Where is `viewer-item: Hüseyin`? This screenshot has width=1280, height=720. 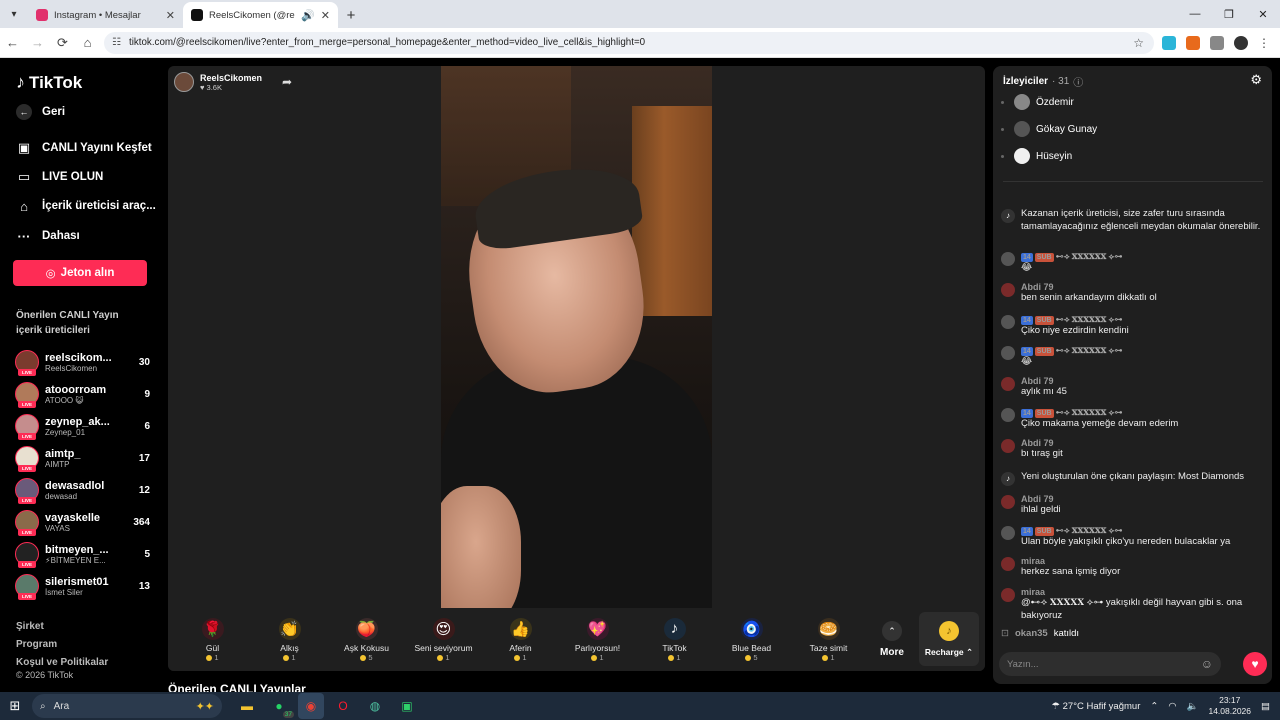 viewer-item: Hüseyin is located at coordinates (1036, 156).